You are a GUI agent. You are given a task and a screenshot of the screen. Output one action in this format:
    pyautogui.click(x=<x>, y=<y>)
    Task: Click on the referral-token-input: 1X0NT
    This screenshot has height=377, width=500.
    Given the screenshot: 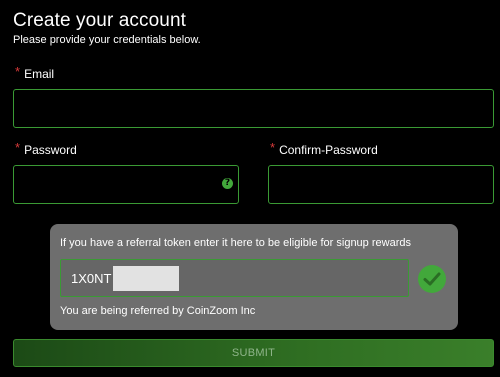 What is the action you would take?
    pyautogui.click(x=234, y=278)
    